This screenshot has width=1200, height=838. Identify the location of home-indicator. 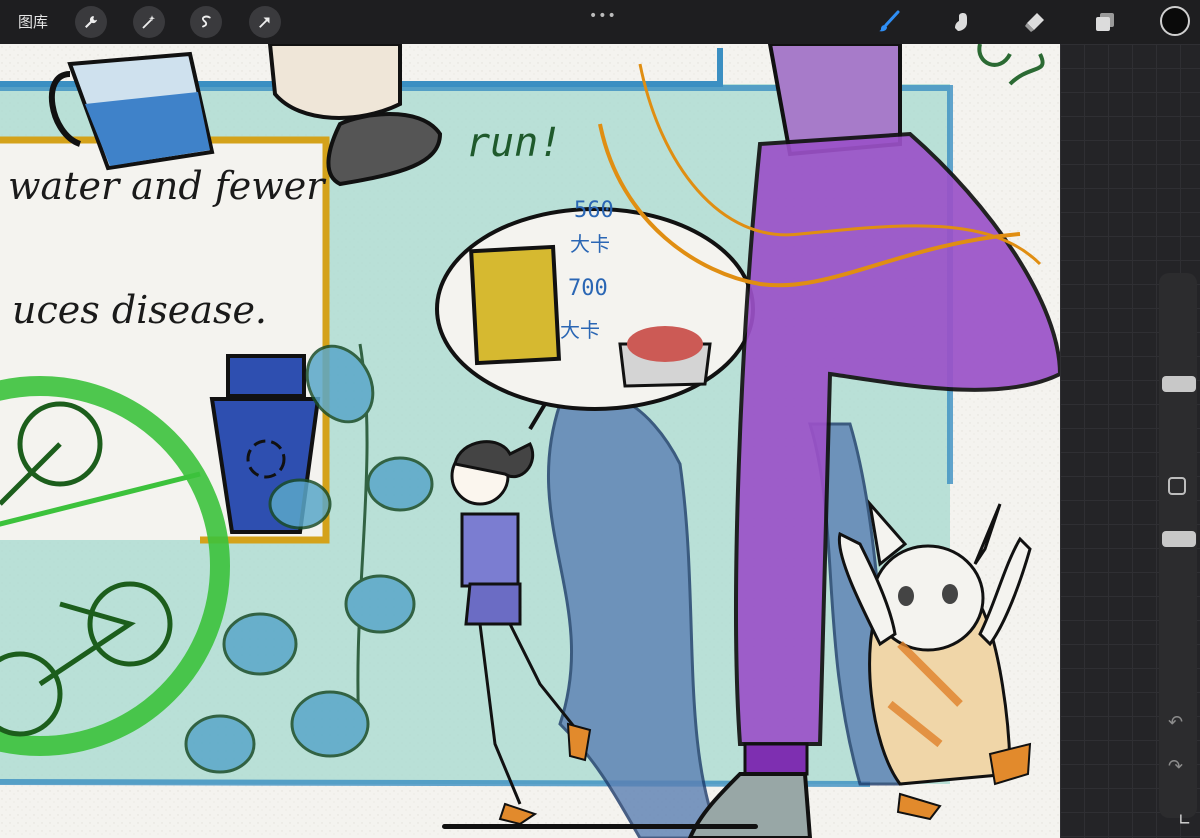
(600, 826).